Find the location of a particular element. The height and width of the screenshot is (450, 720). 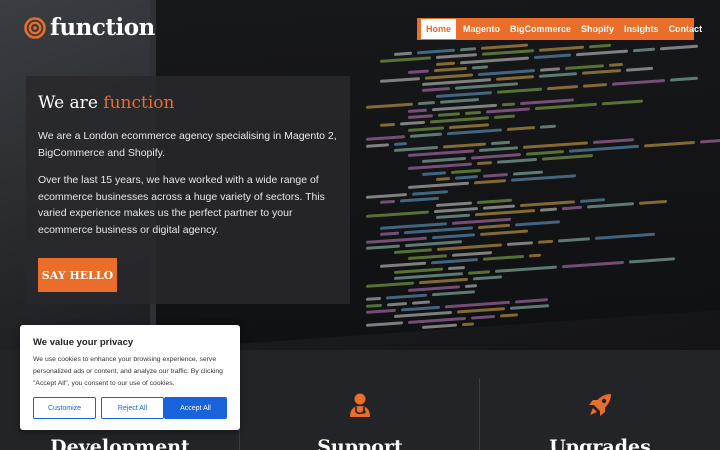

nav-shopify: Shopify is located at coordinates (597, 29).